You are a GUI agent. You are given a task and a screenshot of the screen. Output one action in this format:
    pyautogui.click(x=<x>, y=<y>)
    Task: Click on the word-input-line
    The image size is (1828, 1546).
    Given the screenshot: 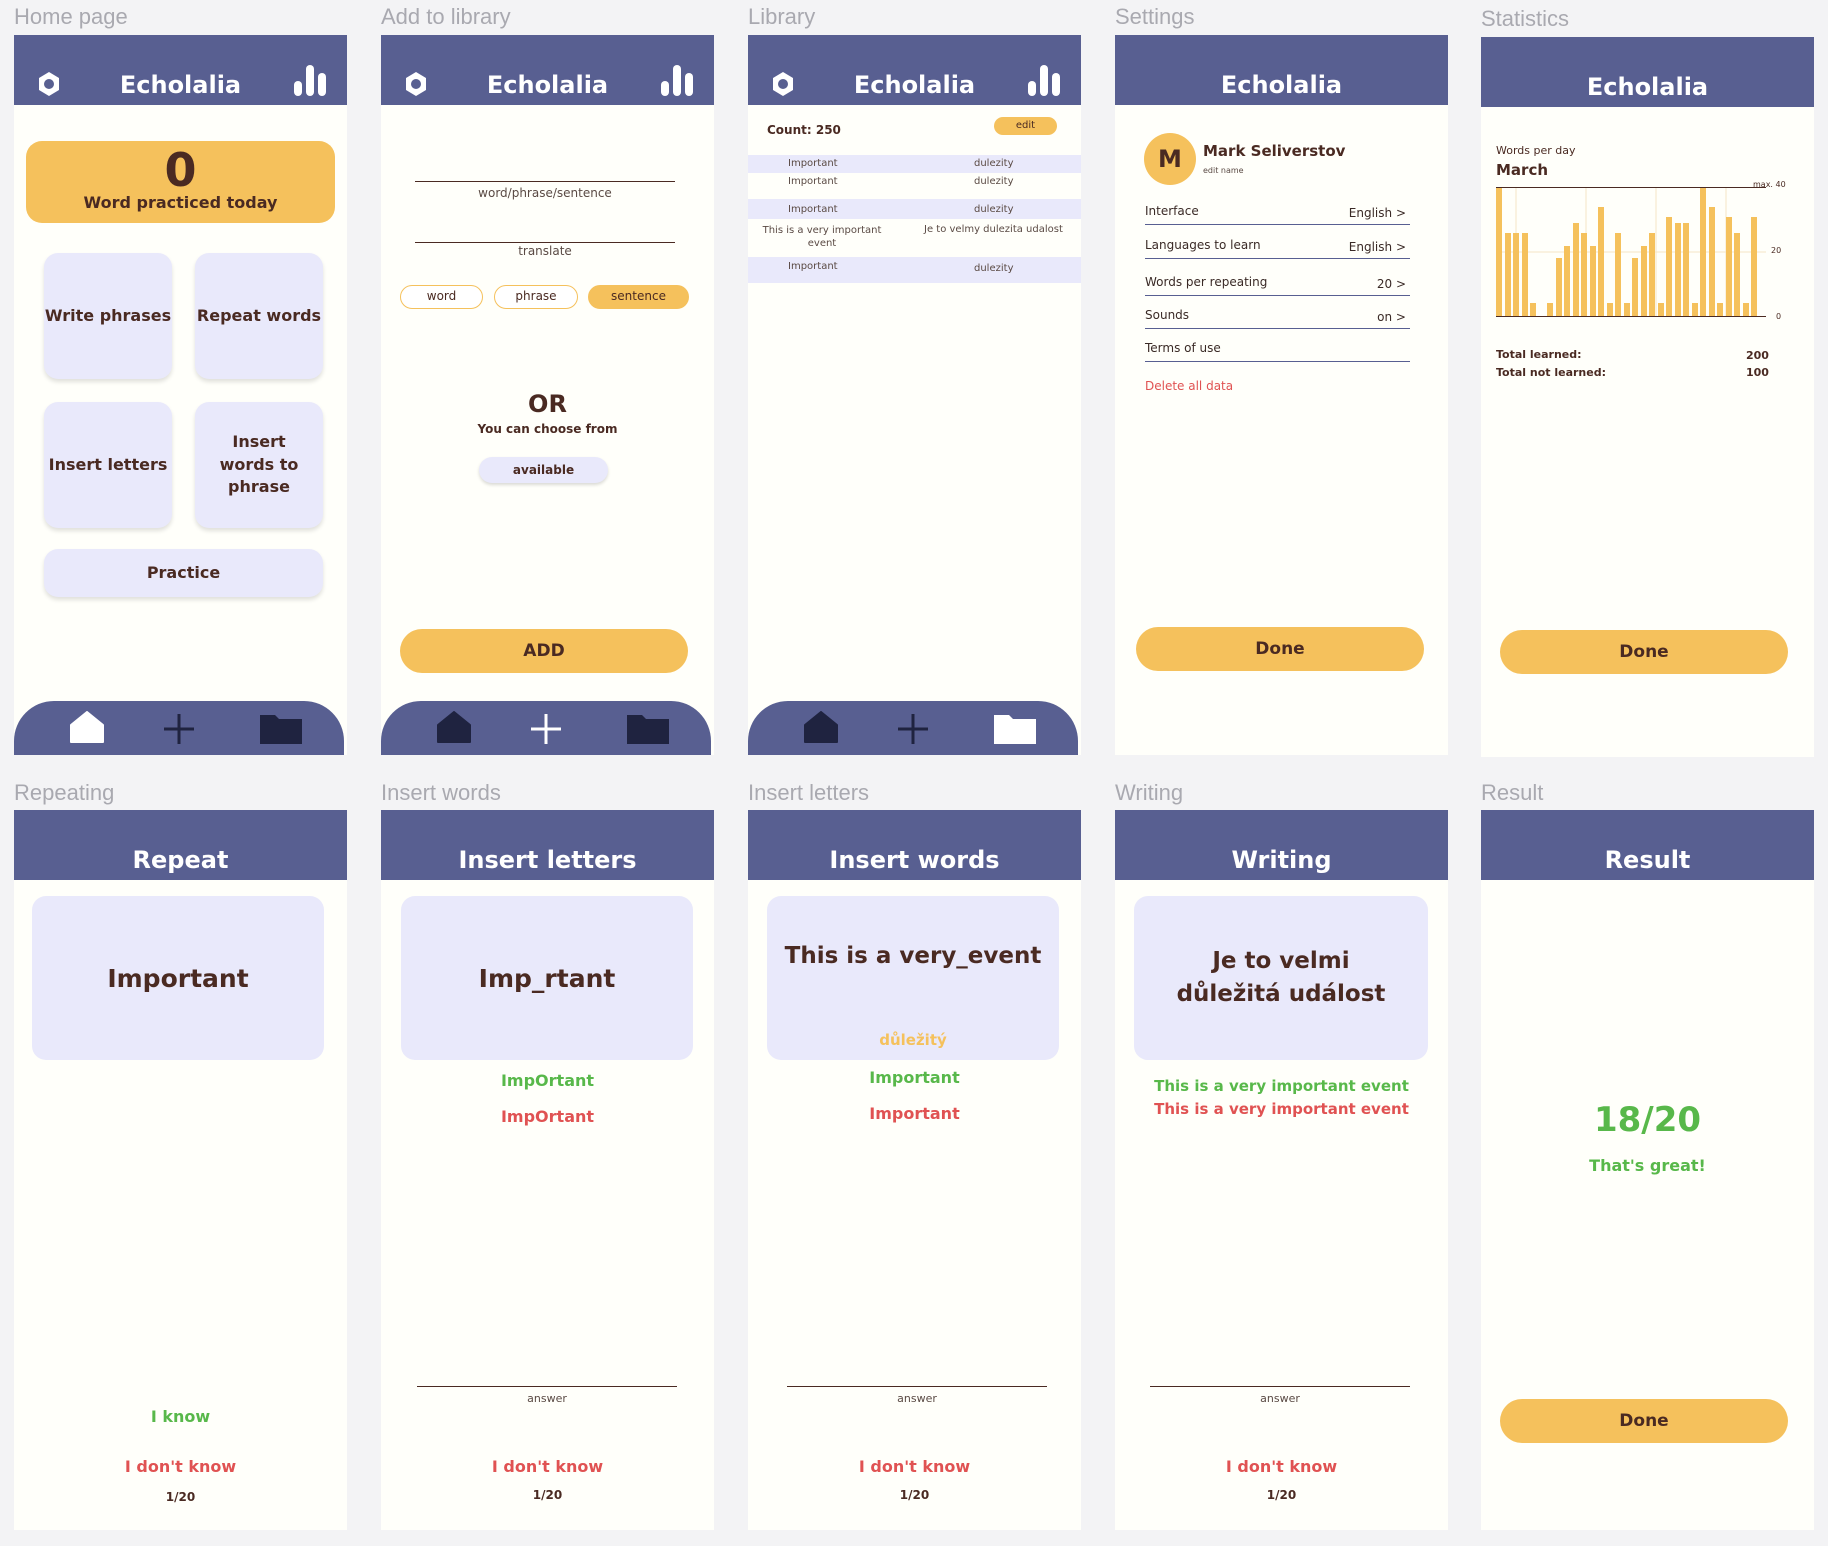 What is the action you would take?
    pyautogui.click(x=545, y=181)
    